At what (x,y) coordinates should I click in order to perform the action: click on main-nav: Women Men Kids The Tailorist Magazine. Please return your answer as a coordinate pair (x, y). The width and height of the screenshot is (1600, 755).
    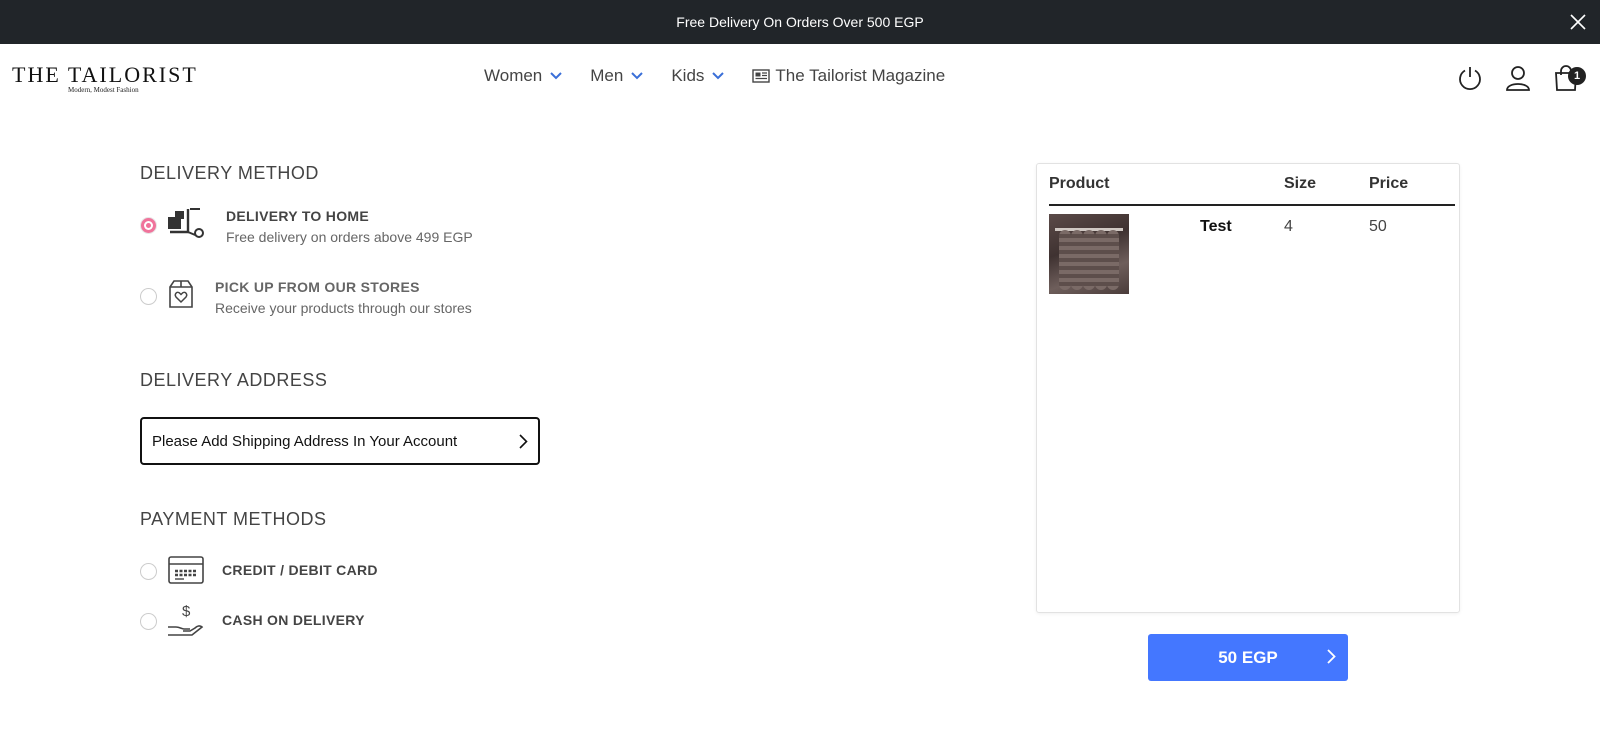
    Looking at the image, I should click on (728, 76).